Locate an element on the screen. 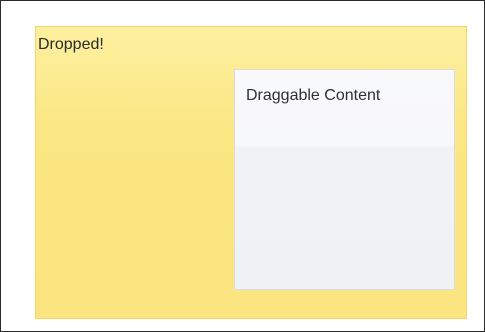 This screenshot has height=332, width=485. draggable-label: Draggable Content is located at coordinates (313, 95).